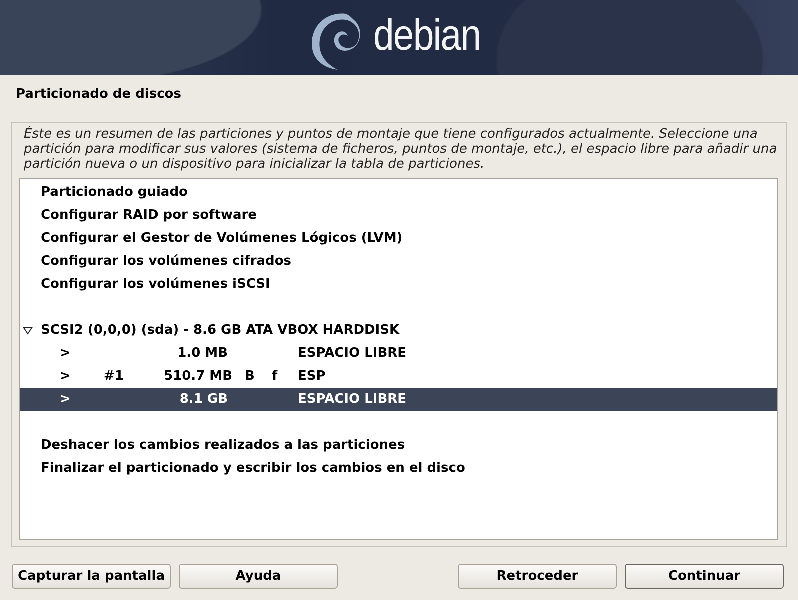 This screenshot has width=798, height=600. I want to click on partition-row: > 8.1 GB ESPACIO LIBRE, so click(398, 399).